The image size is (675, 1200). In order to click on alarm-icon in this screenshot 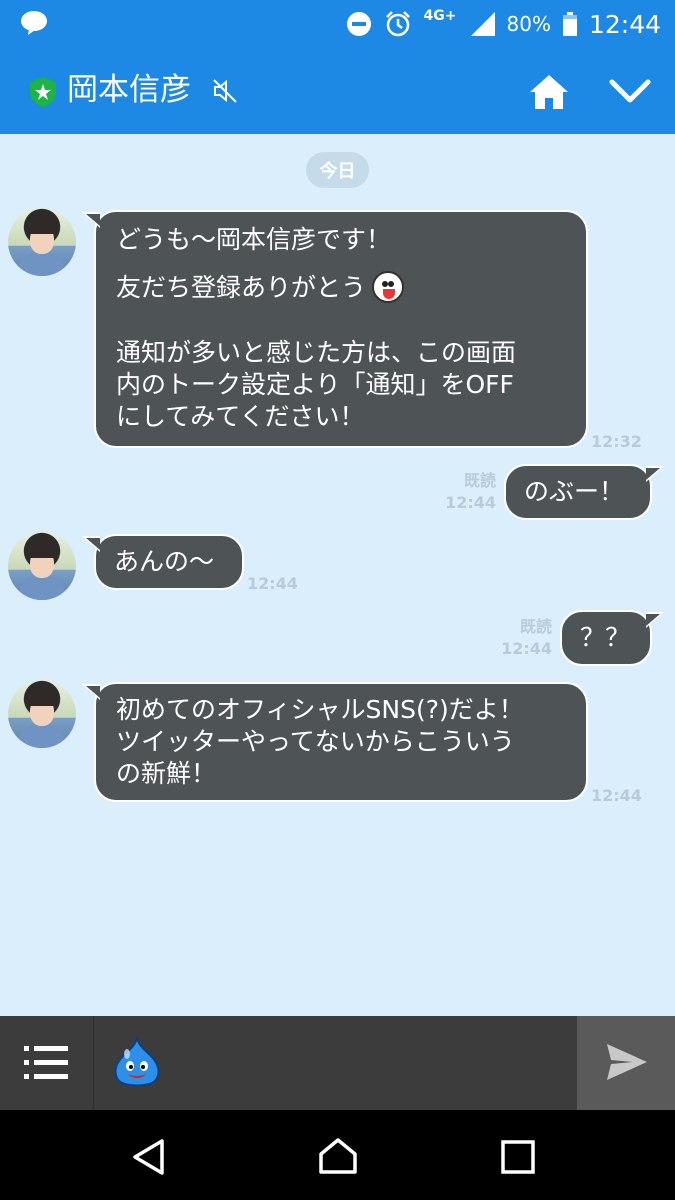, I will do `click(397, 24)`.